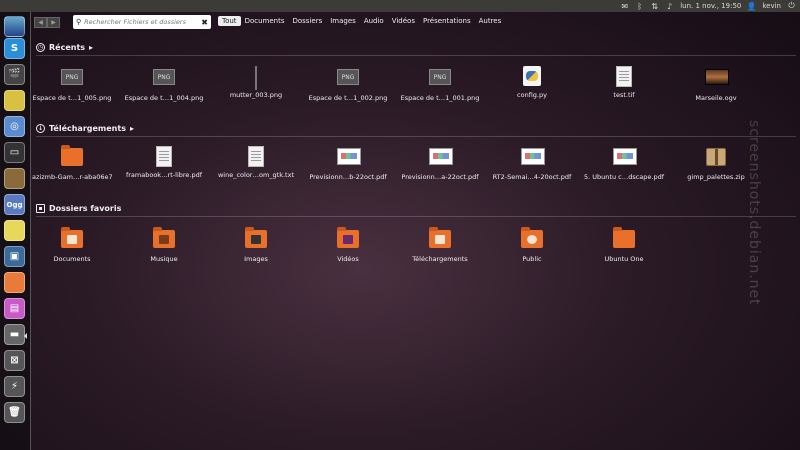 This screenshot has width=800, height=450. What do you see at coordinates (624, 177) in the screenshot?
I see `file-label: 5. Ubuntu c…dscape.pdf` at bounding box center [624, 177].